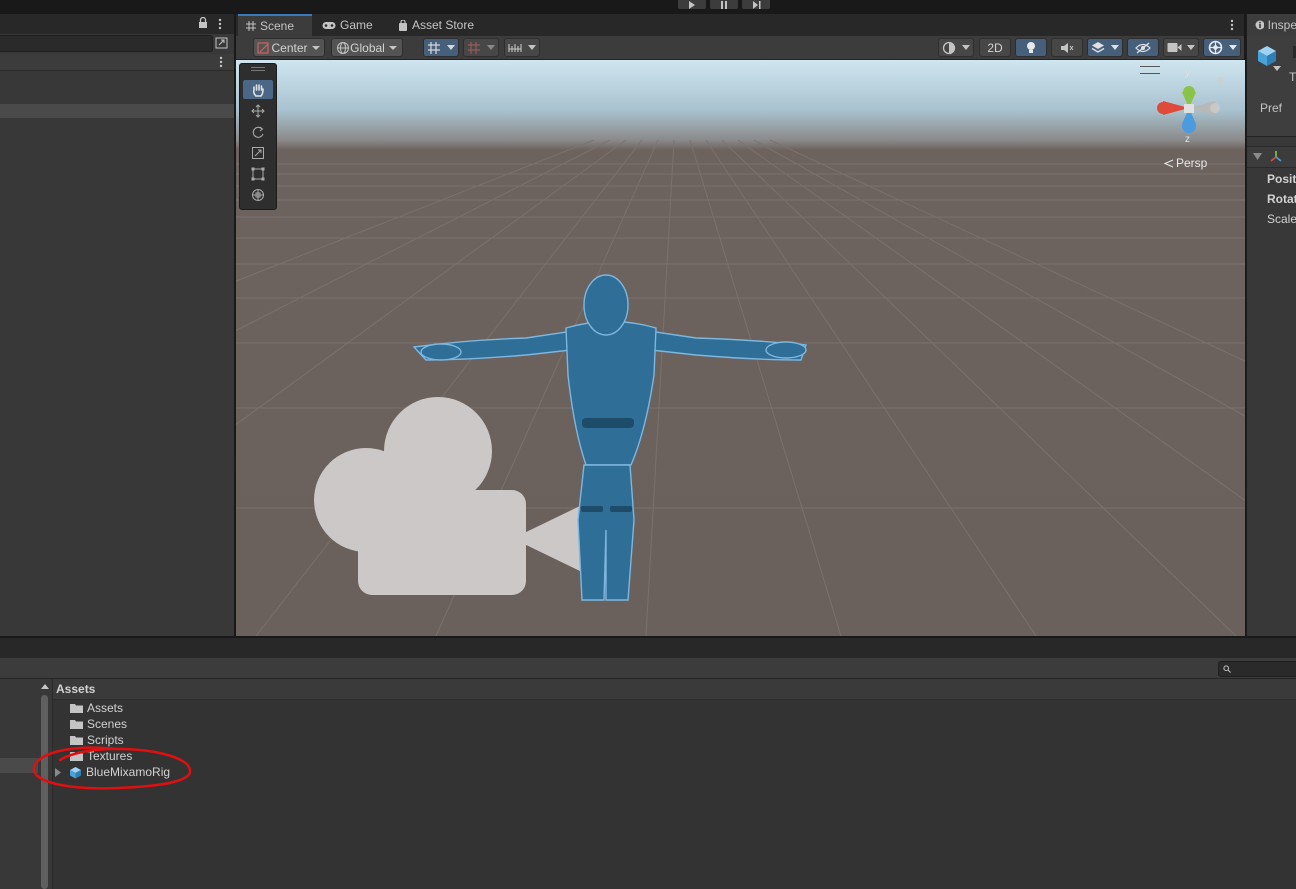  I want to click on pivot-center-icon, so click(263, 48).